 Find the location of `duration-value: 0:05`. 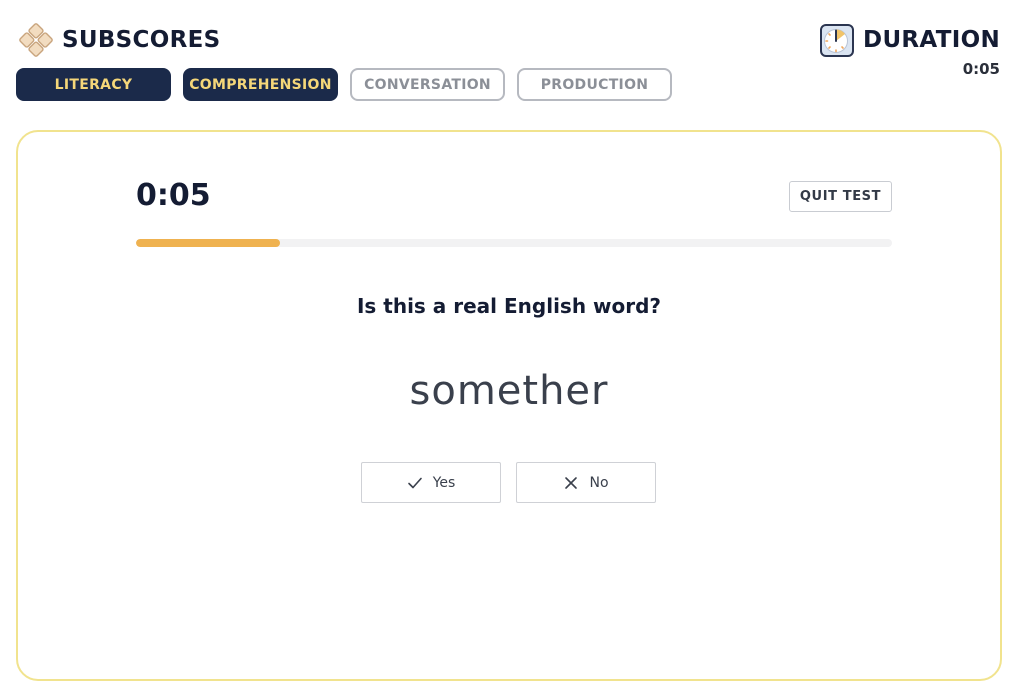

duration-value: 0:05 is located at coordinates (981, 69).